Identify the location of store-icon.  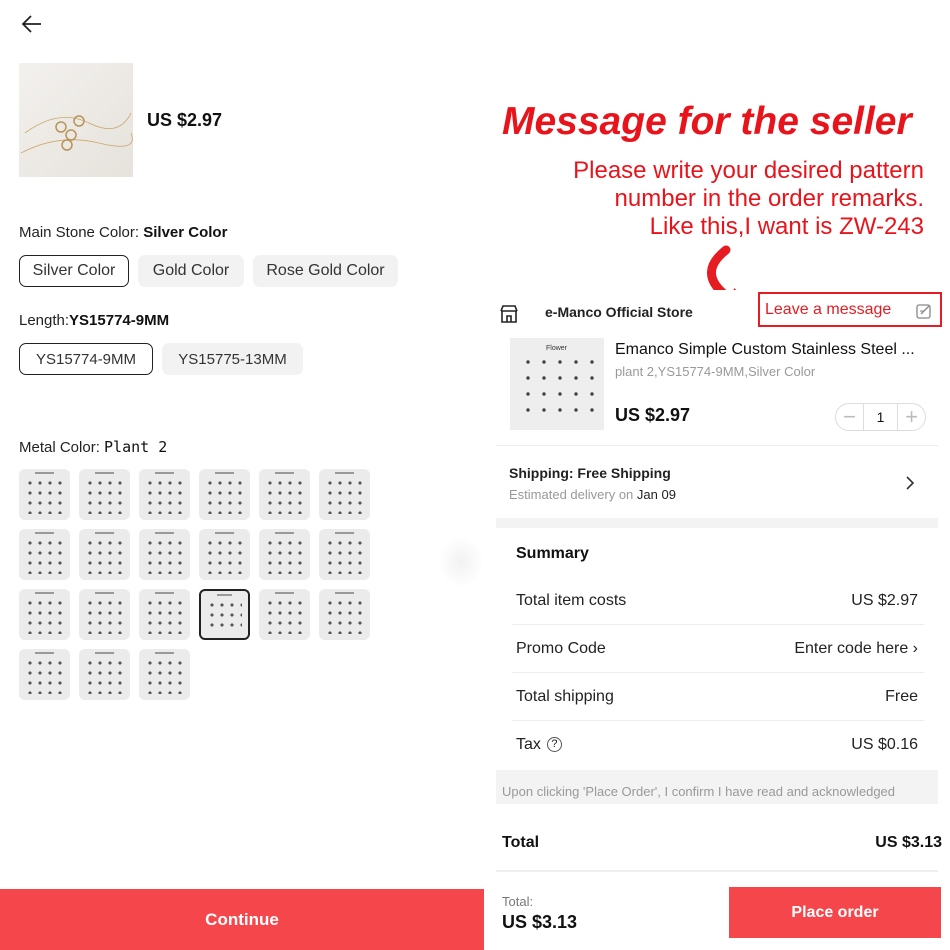
(509, 314).